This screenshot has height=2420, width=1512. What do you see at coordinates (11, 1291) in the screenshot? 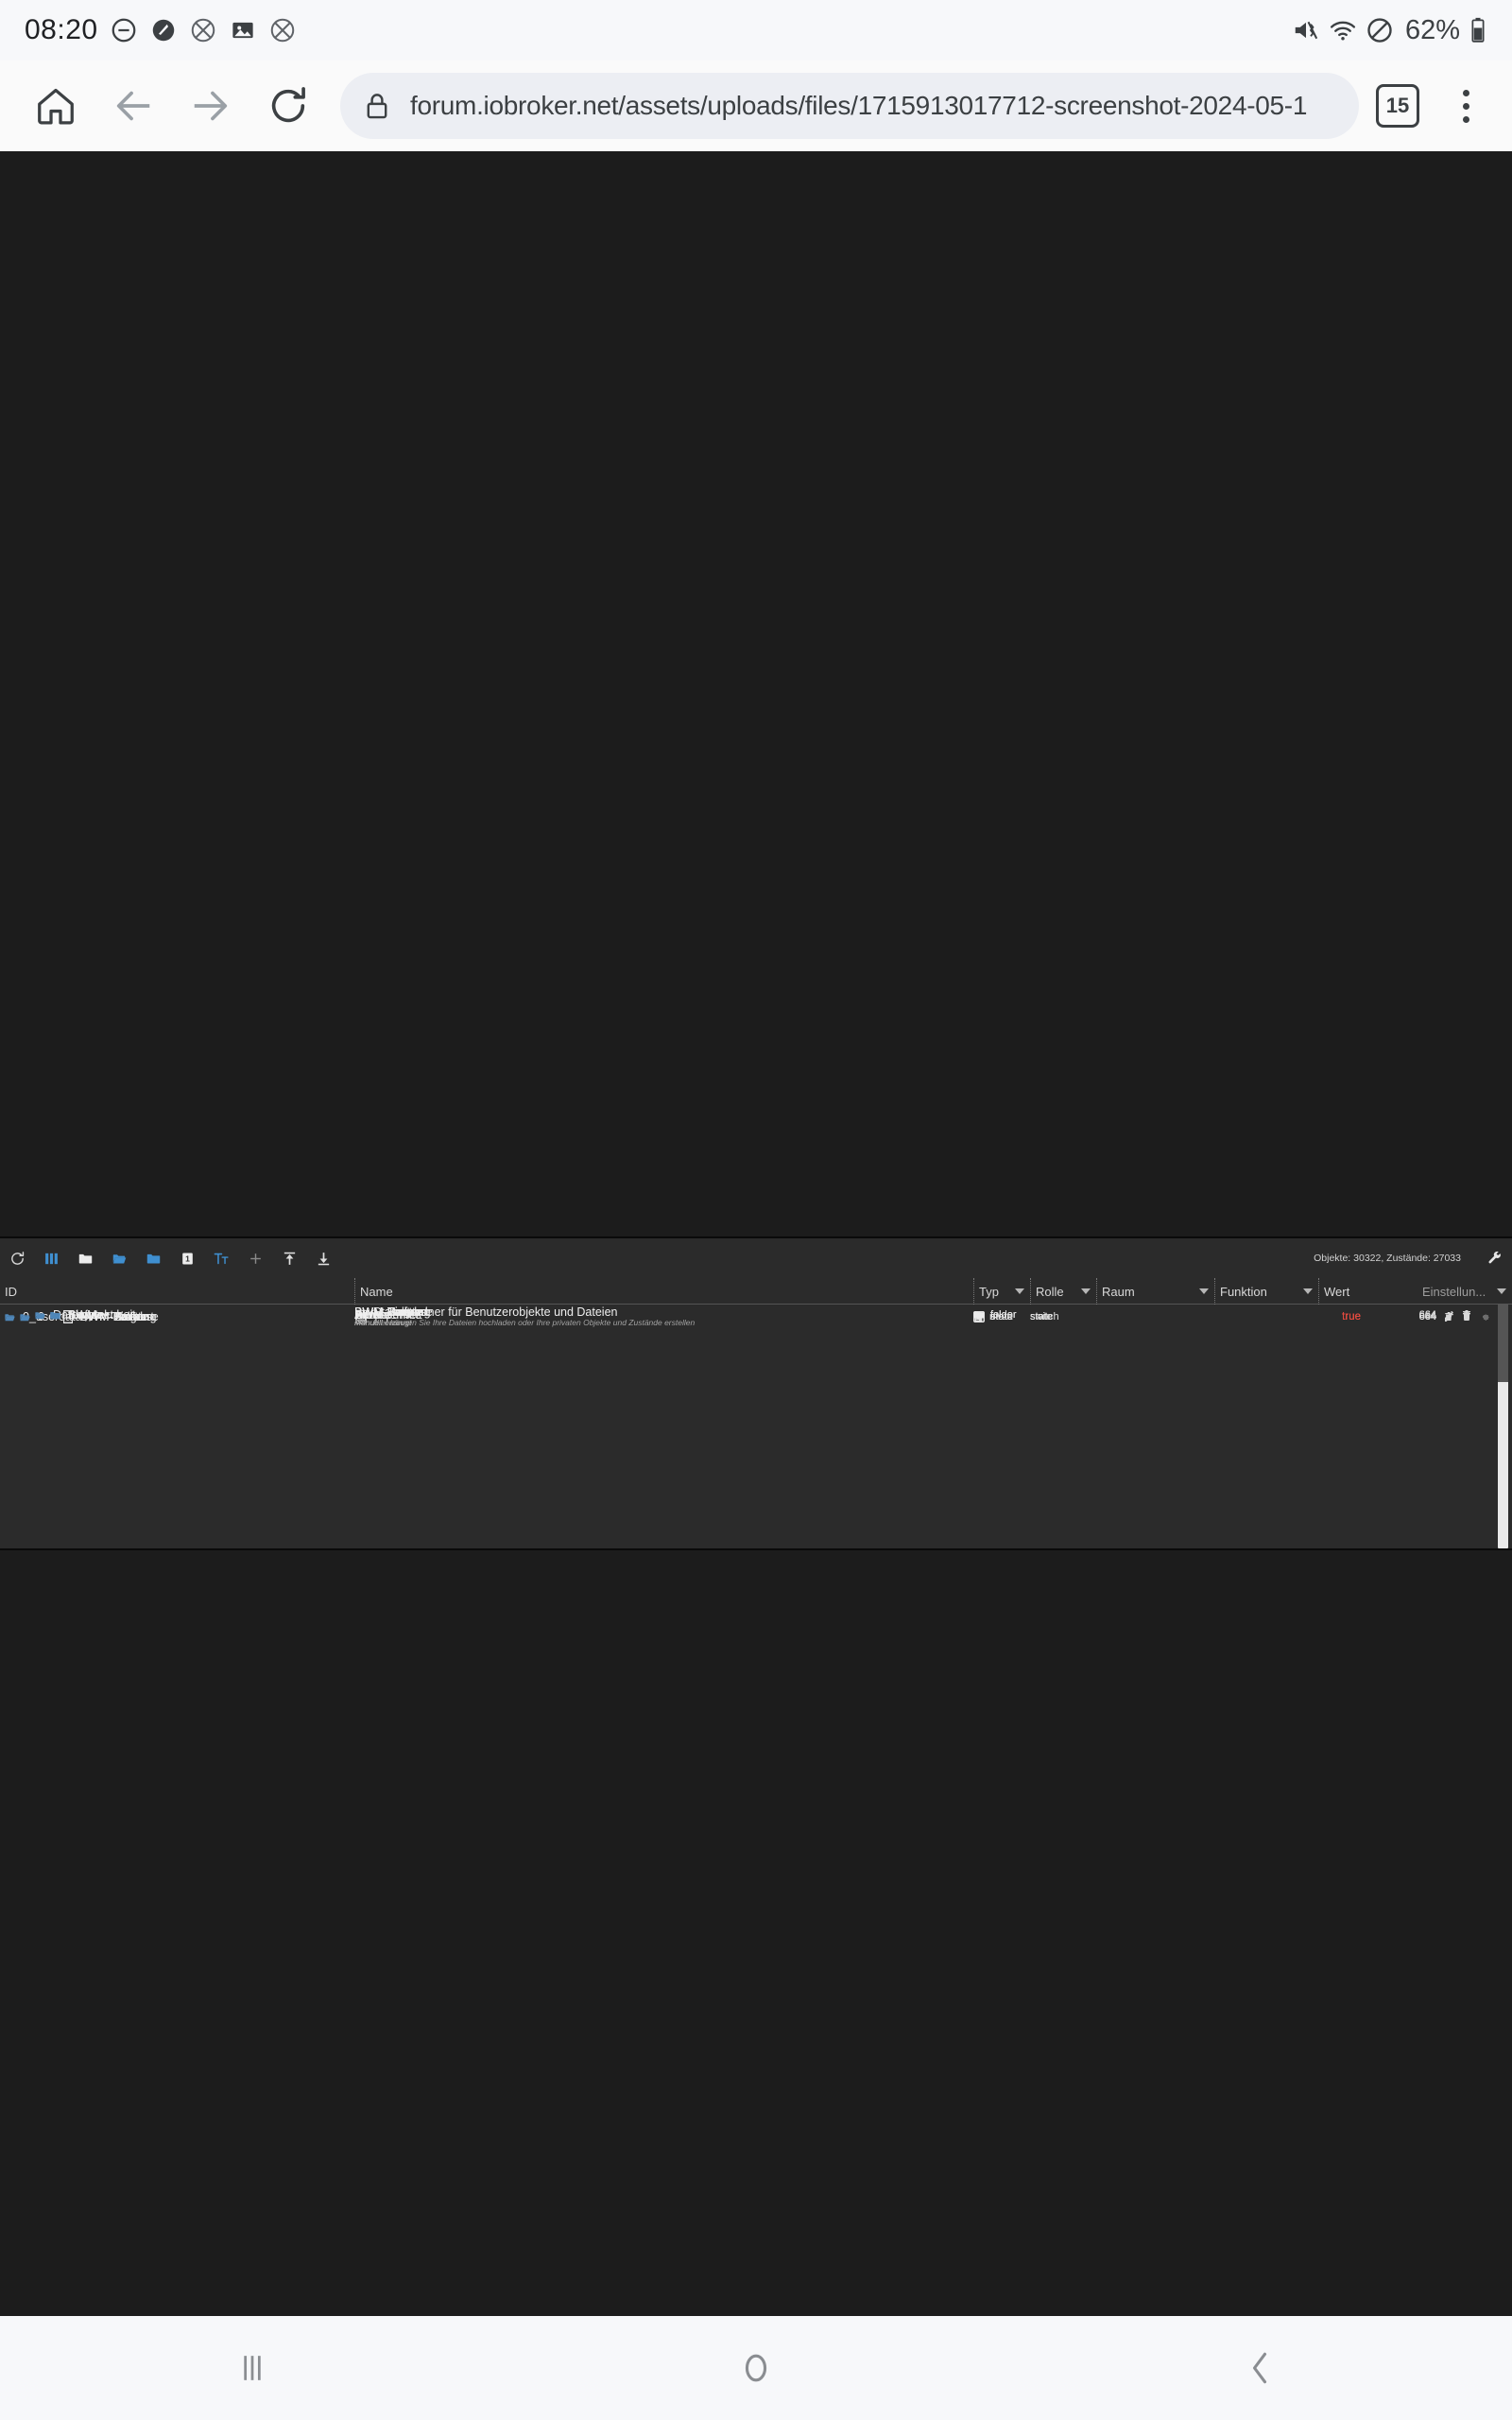
I see `column-header-id-label: ID` at bounding box center [11, 1291].